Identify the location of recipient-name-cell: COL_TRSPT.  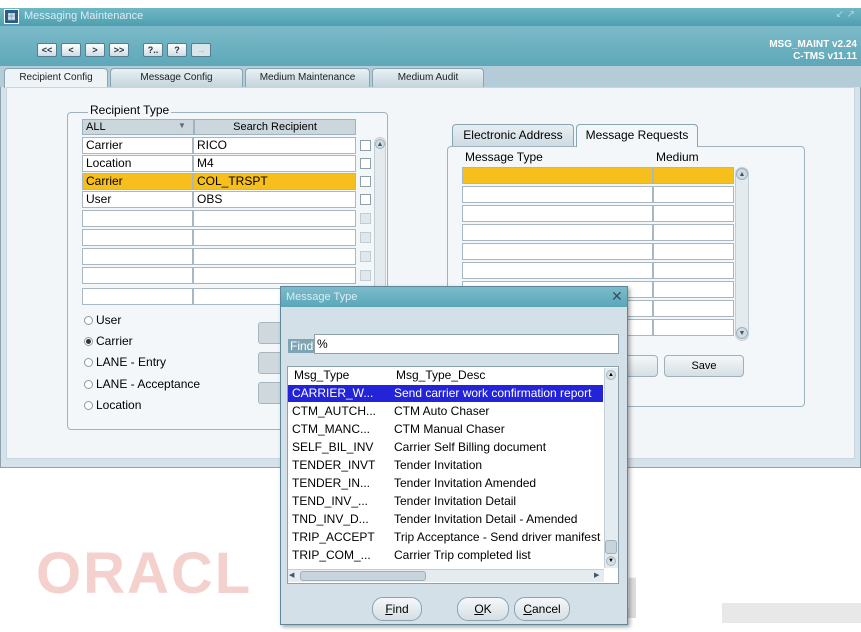
(274, 181).